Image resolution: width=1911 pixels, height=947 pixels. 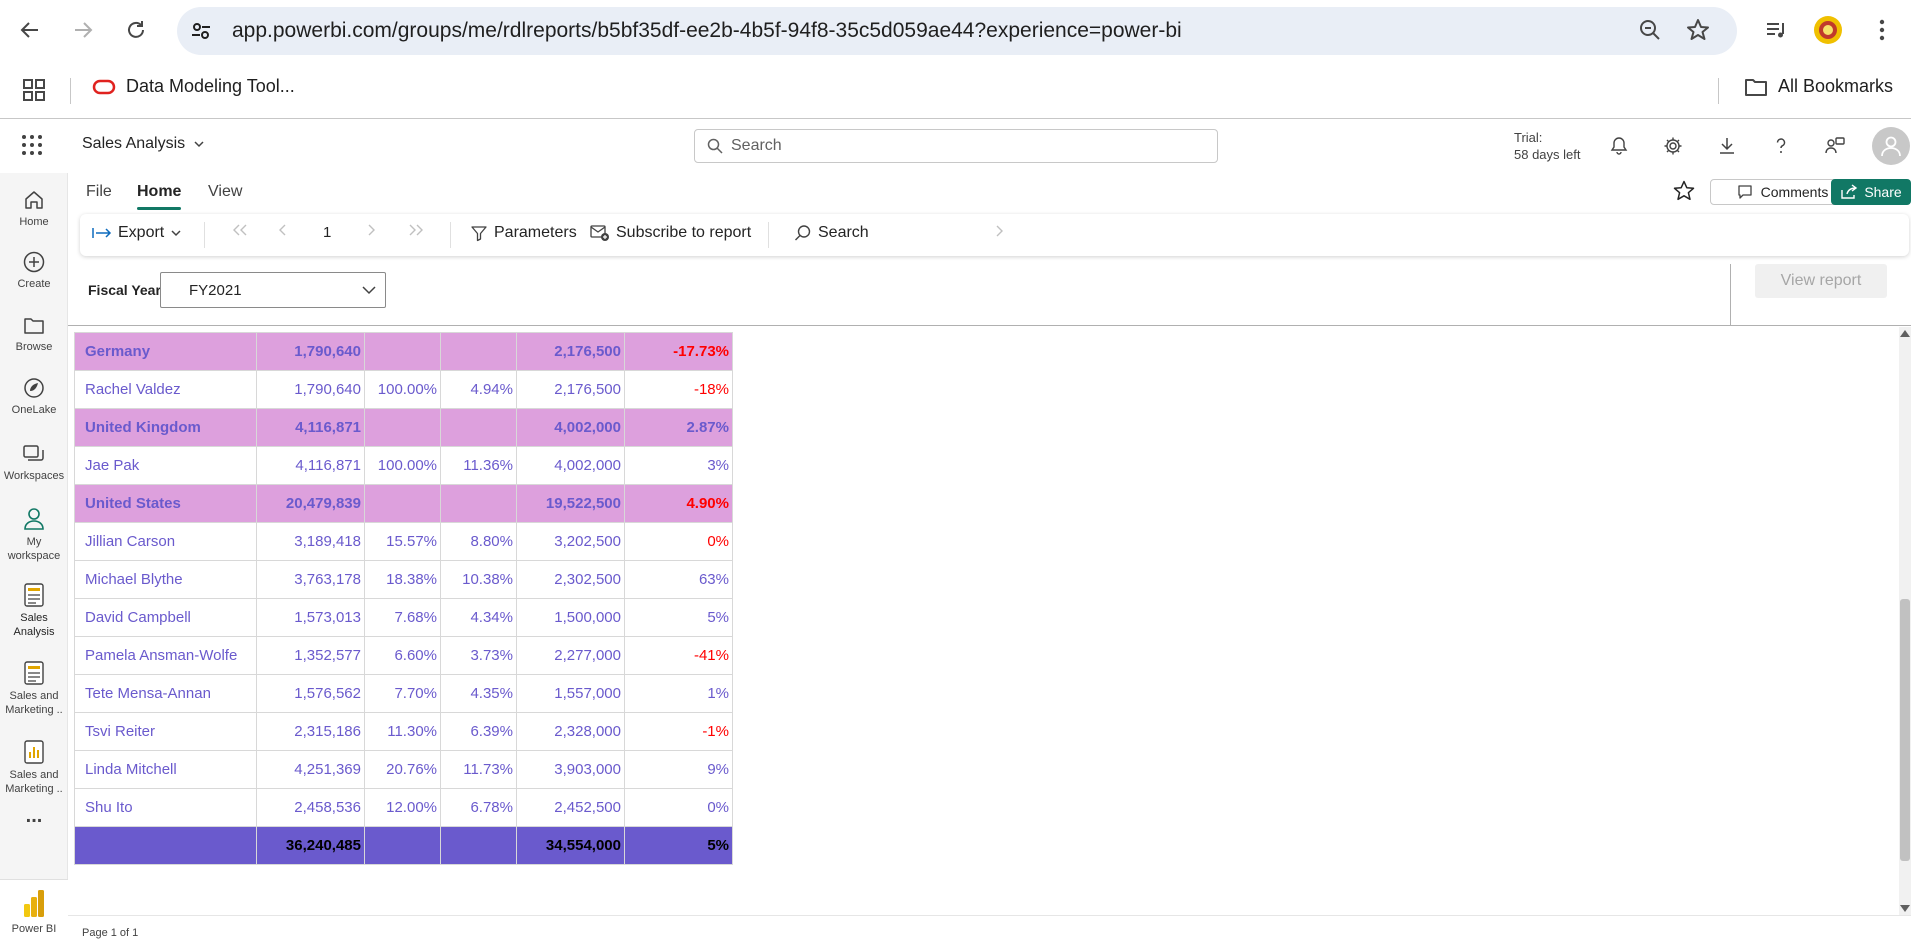 I want to click on fiscal-year-dropdown: FY2021, so click(x=273, y=290).